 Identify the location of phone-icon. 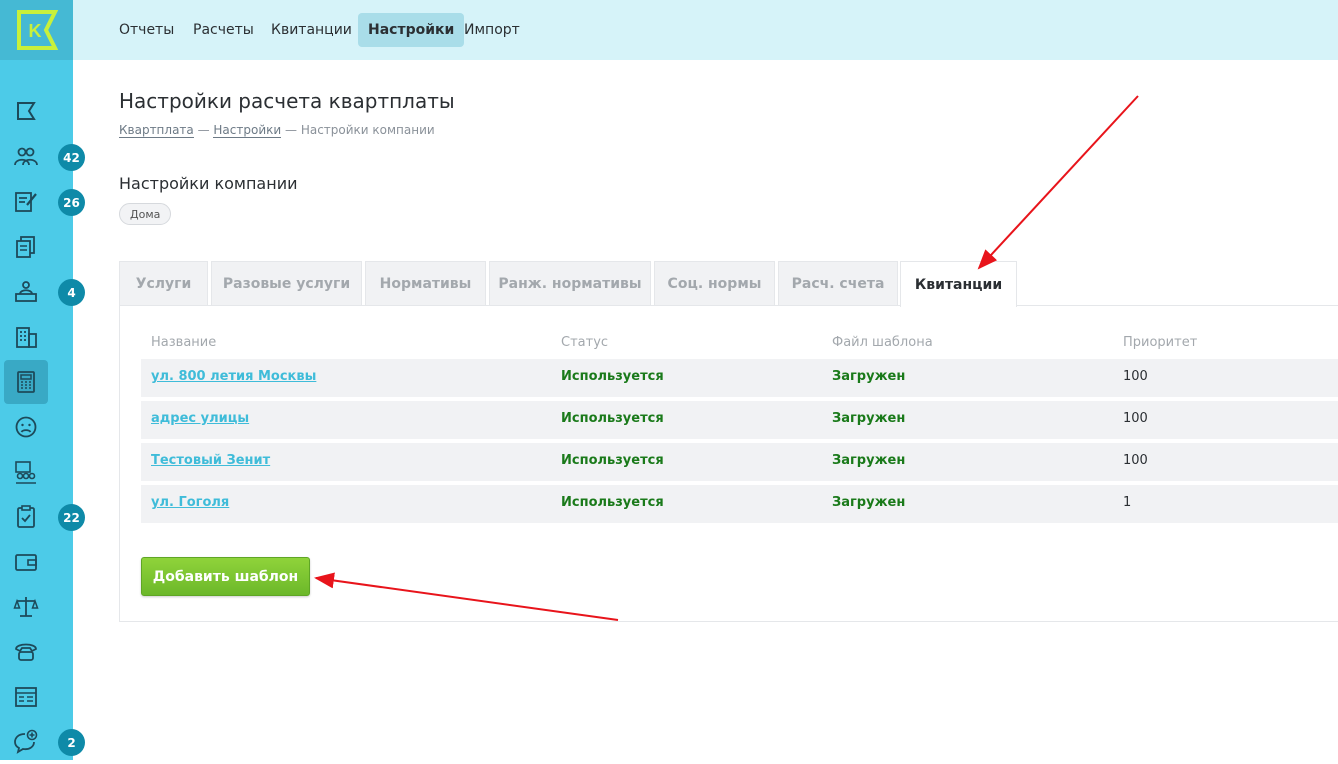
(26, 652).